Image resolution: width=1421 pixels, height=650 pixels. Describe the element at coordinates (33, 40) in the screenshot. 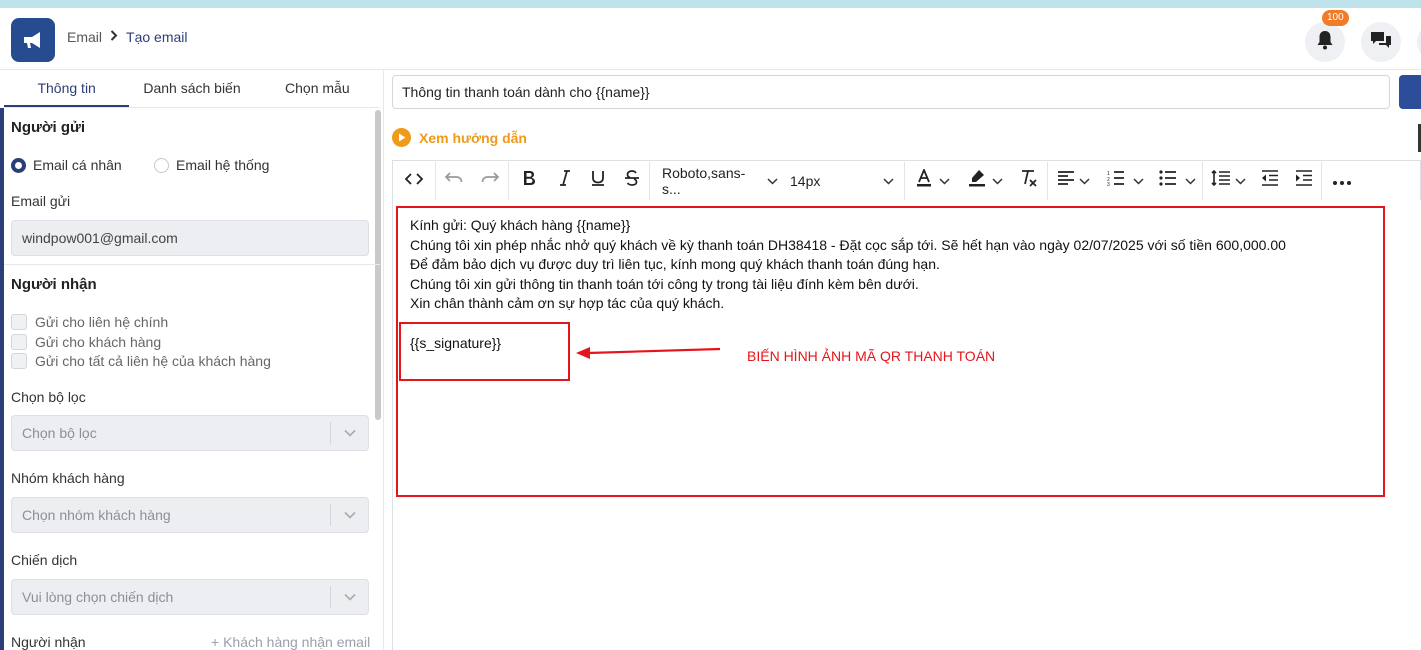

I see `megaphone-logo-icon` at that location.